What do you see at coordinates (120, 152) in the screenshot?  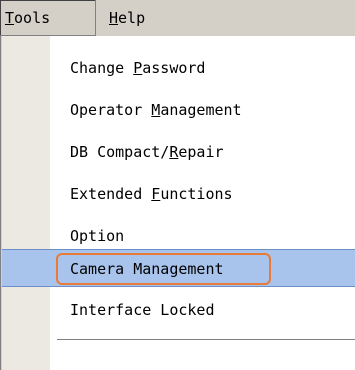 I see `menu-item-label-pre: DB Compact/` at bounding box center [120, 152].